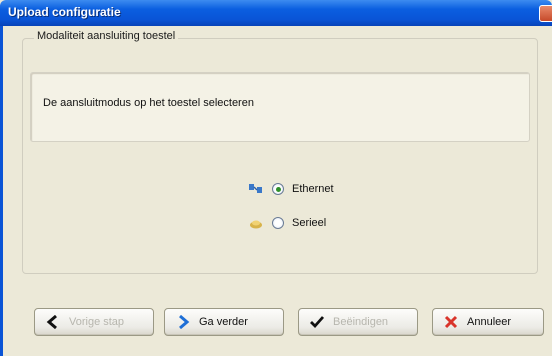  What do you see at coordinates (64, 12) in the screenshot?
I see `window-title: Upload configuratie` at bounding box center [64, 12].